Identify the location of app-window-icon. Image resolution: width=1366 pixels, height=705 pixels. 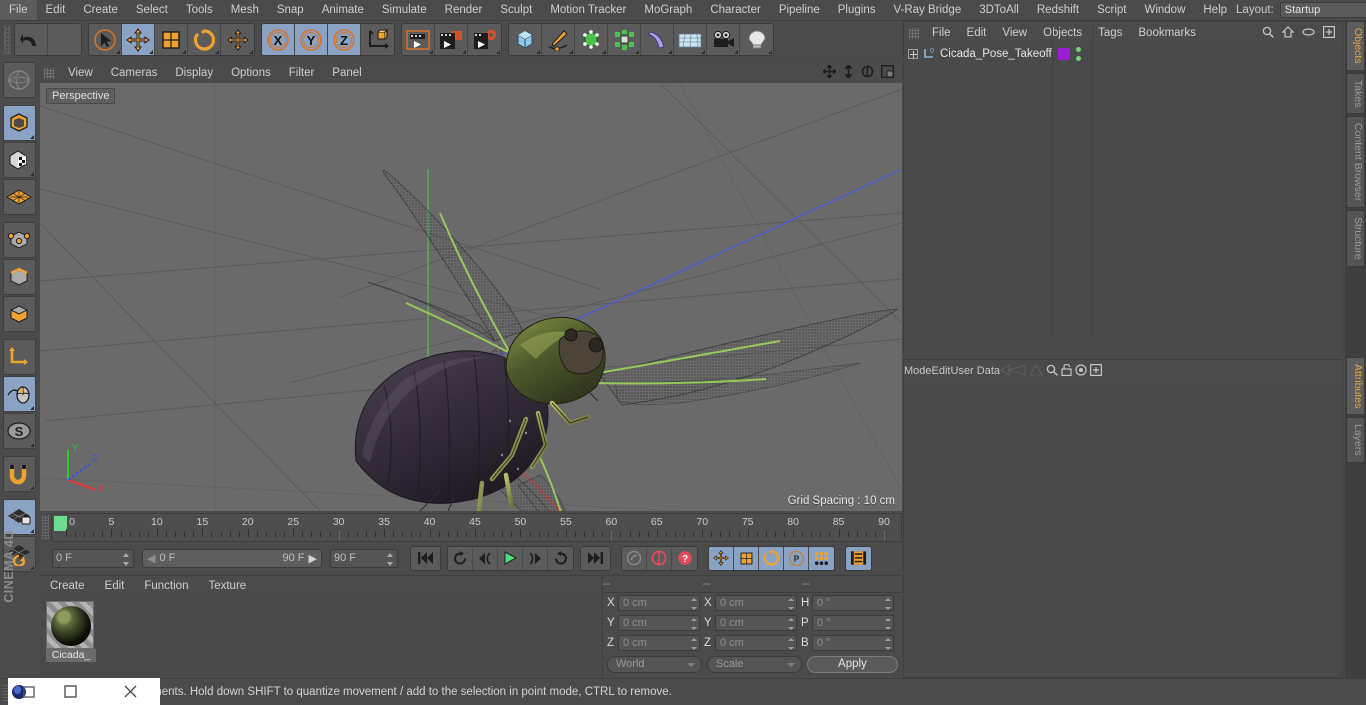
(24, 692).